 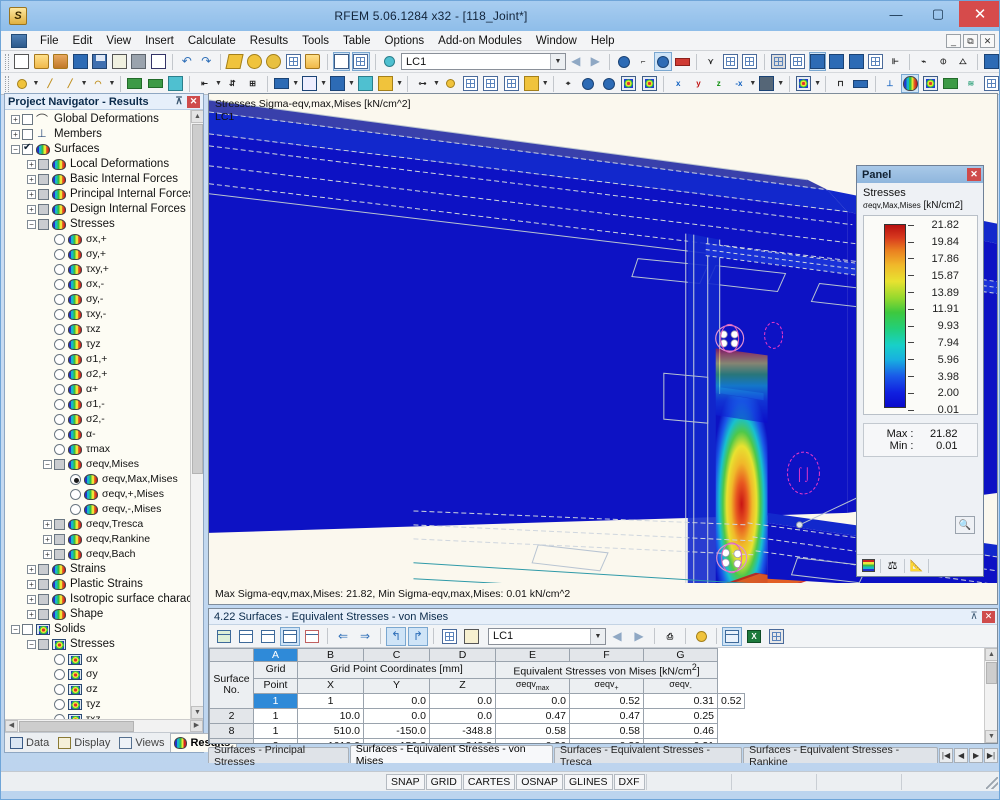 What do you see at coordinates (617, 636) in the screenshot?
I see `prev-lc-icon: ◀` at bounding box center [617, 636].